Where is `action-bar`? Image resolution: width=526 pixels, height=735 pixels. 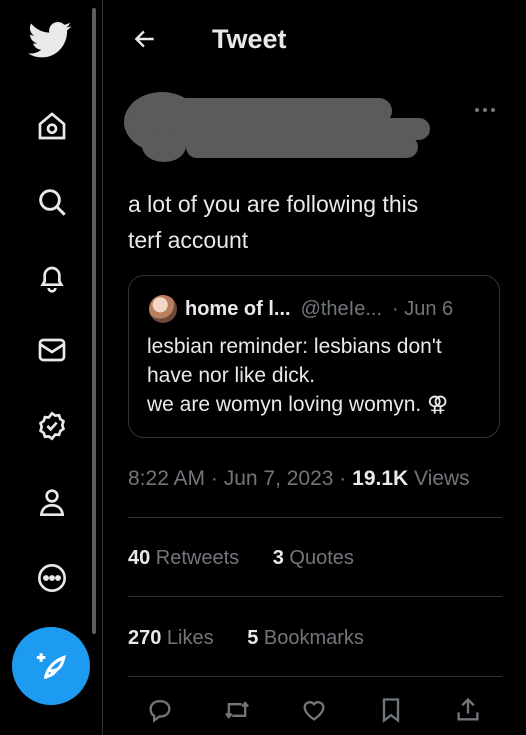 action-bar is located at coordinates (314, 711).